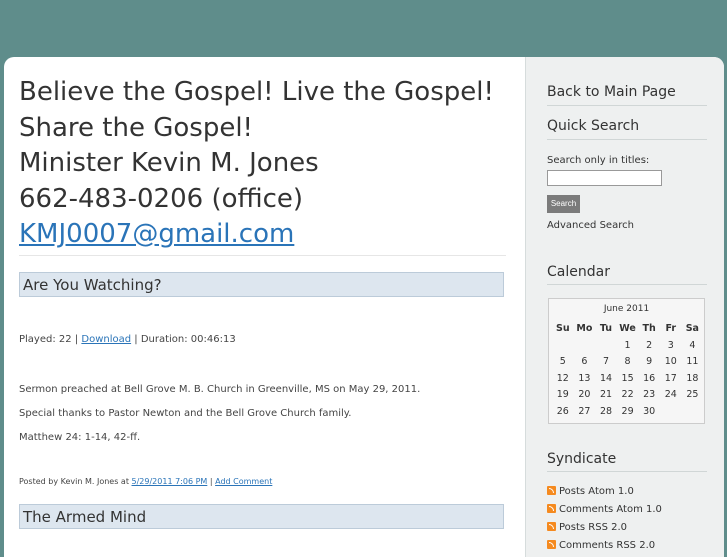 Image resolution: width=727 pixels, height=557 pixels. What do you see at coordinates (606, 379) in the screenshot?
I see `calendar-day: 14` at bounding box center [606, 379].